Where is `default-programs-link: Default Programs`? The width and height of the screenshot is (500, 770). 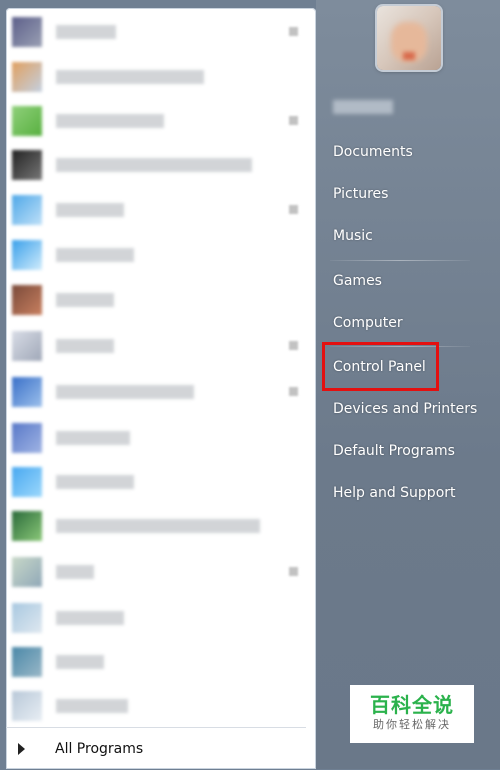
default-programs-link: Default Programs is located at coordinates (394, 451).